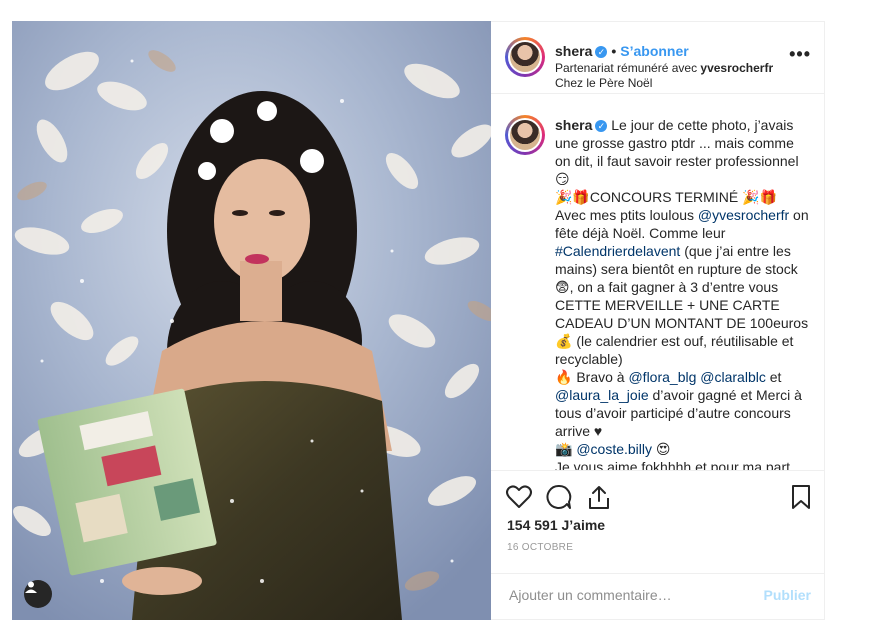  I want to click on comment-box: Publier, so click(658, 597).